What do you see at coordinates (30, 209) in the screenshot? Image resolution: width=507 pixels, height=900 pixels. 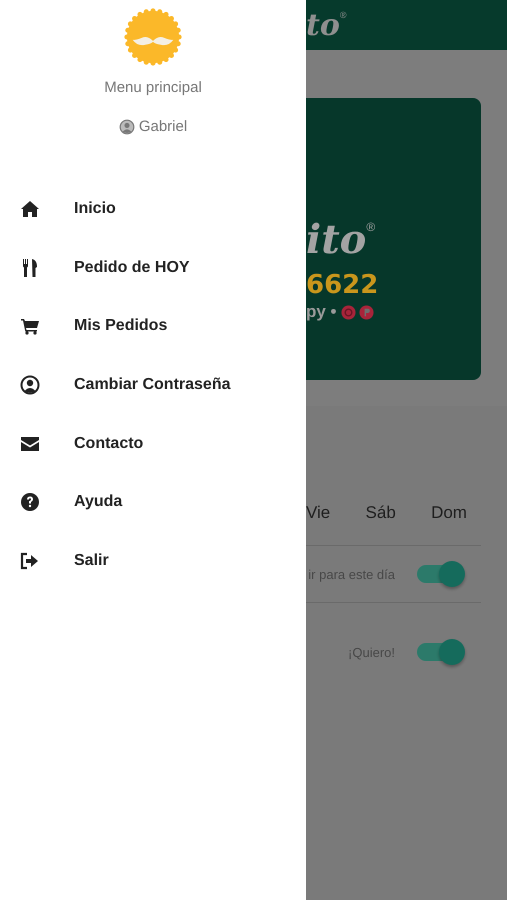 I see `home-icon` at bounding box center [30, 209].